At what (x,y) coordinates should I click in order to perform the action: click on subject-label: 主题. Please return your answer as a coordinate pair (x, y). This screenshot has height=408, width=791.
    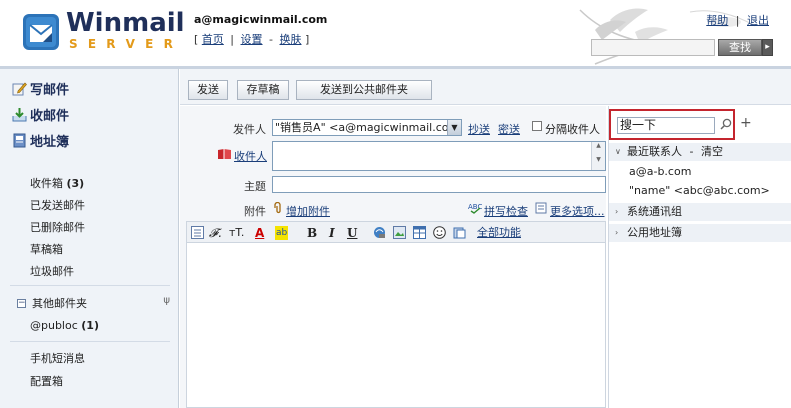
    Looking at the image, I should click on (255, 186).